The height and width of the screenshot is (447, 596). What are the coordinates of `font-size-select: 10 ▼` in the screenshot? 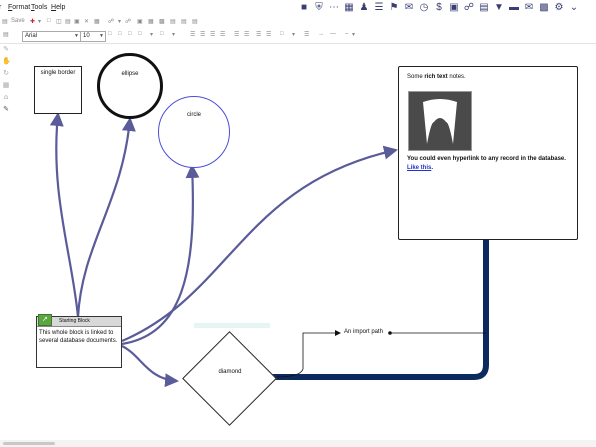 It's located at (93, 36).